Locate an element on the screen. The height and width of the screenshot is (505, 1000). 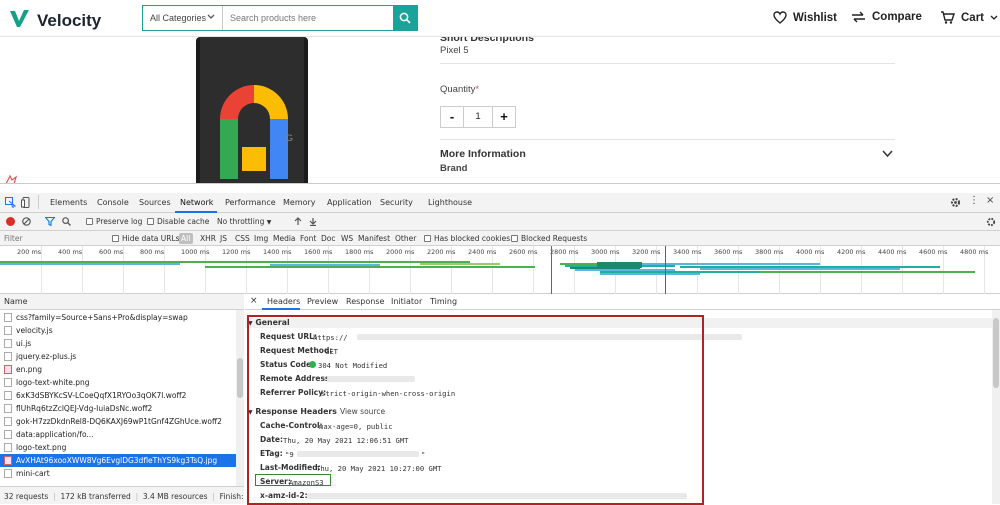
velocity-logo-icon is located at coordinates (20, 19).